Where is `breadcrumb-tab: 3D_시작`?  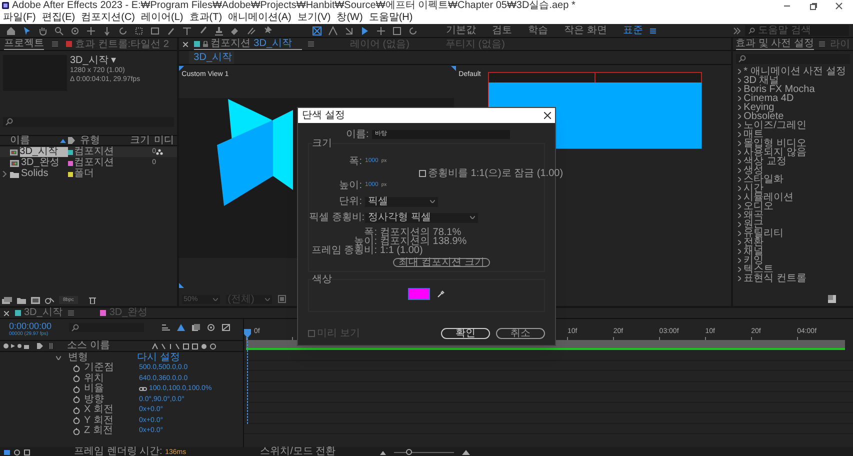
breadcrumb-tab: 3D_시작 is located at coordinates (211, 57).